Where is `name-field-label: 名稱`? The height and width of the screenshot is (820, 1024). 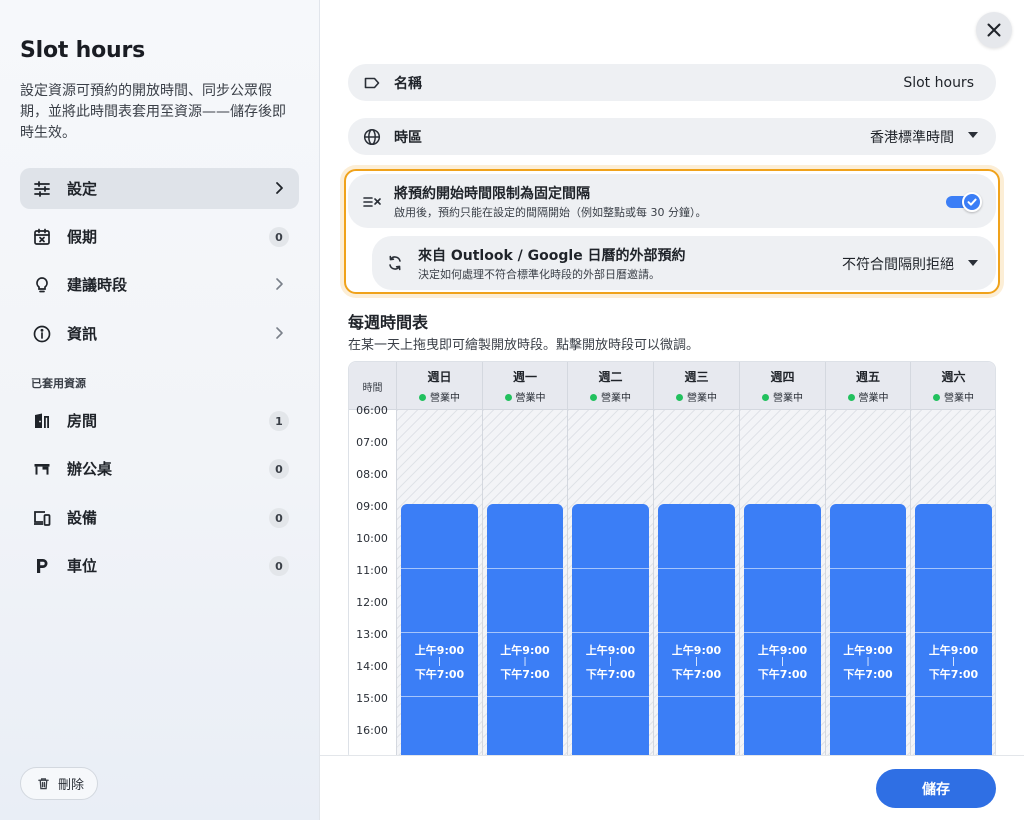
name-field-label: 名稱 is located at coordinates (408, 83).